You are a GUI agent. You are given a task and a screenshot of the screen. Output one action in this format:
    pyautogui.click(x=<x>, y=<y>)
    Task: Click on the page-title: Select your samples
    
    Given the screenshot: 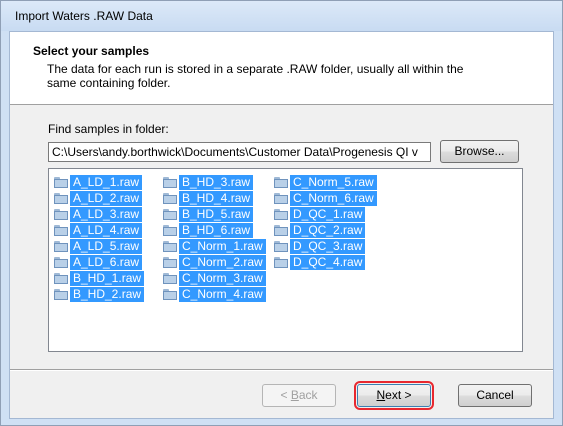 What is the action you would take?
    pyautogui.click(x=91, y=51)
    